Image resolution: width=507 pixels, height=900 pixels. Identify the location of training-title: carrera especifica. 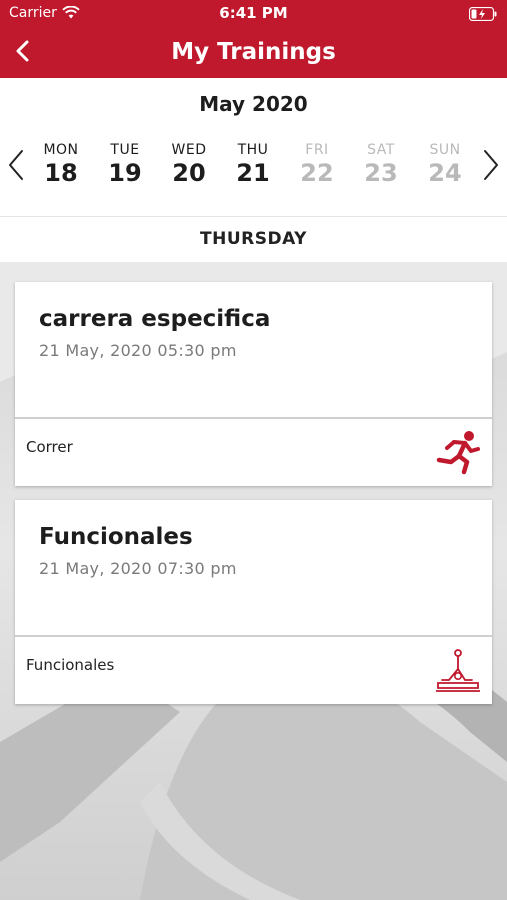
(155, 319).